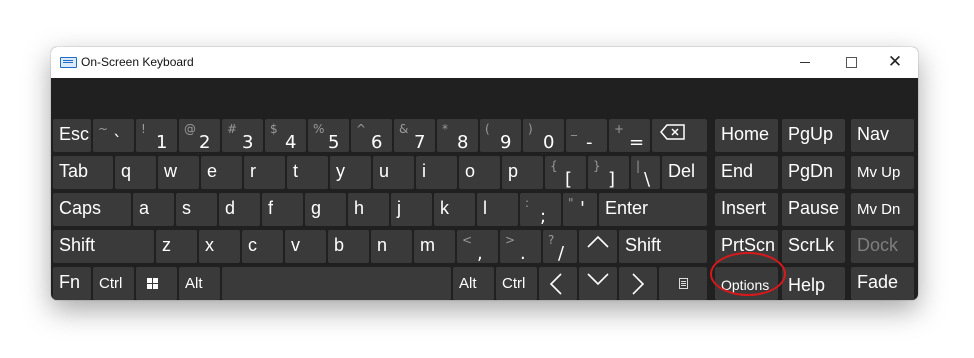 Image resolution: width=974 pixels, height=358 pixels. I want to click on key-w: w, so click(178, 172).